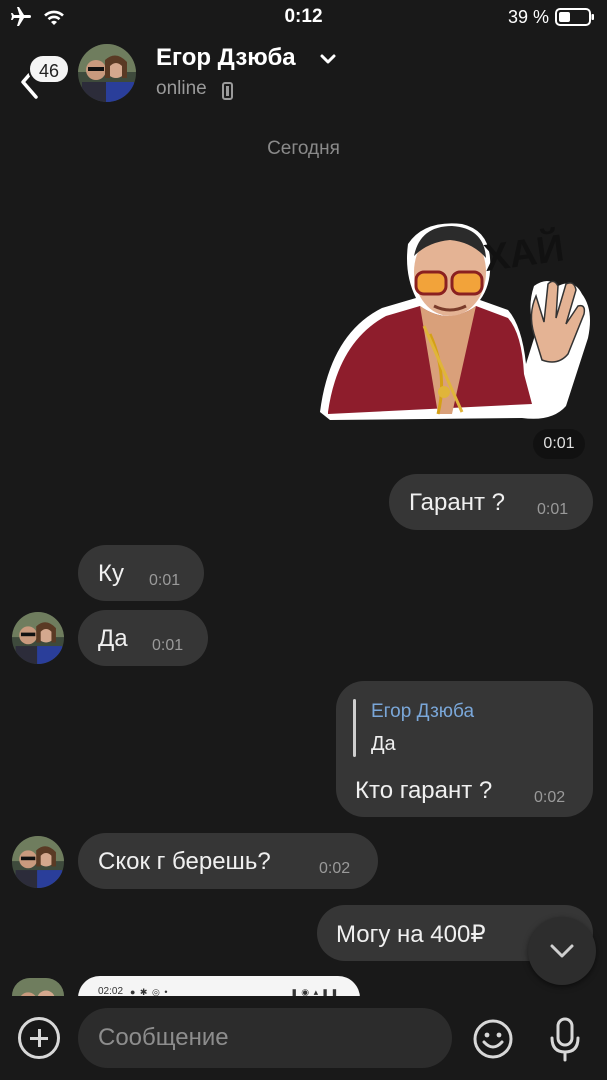  What do you see at coordinates (524, 252) in the screenshot?
I see `sticker-caption: ХАЙ` at bounding box center [524, 252].